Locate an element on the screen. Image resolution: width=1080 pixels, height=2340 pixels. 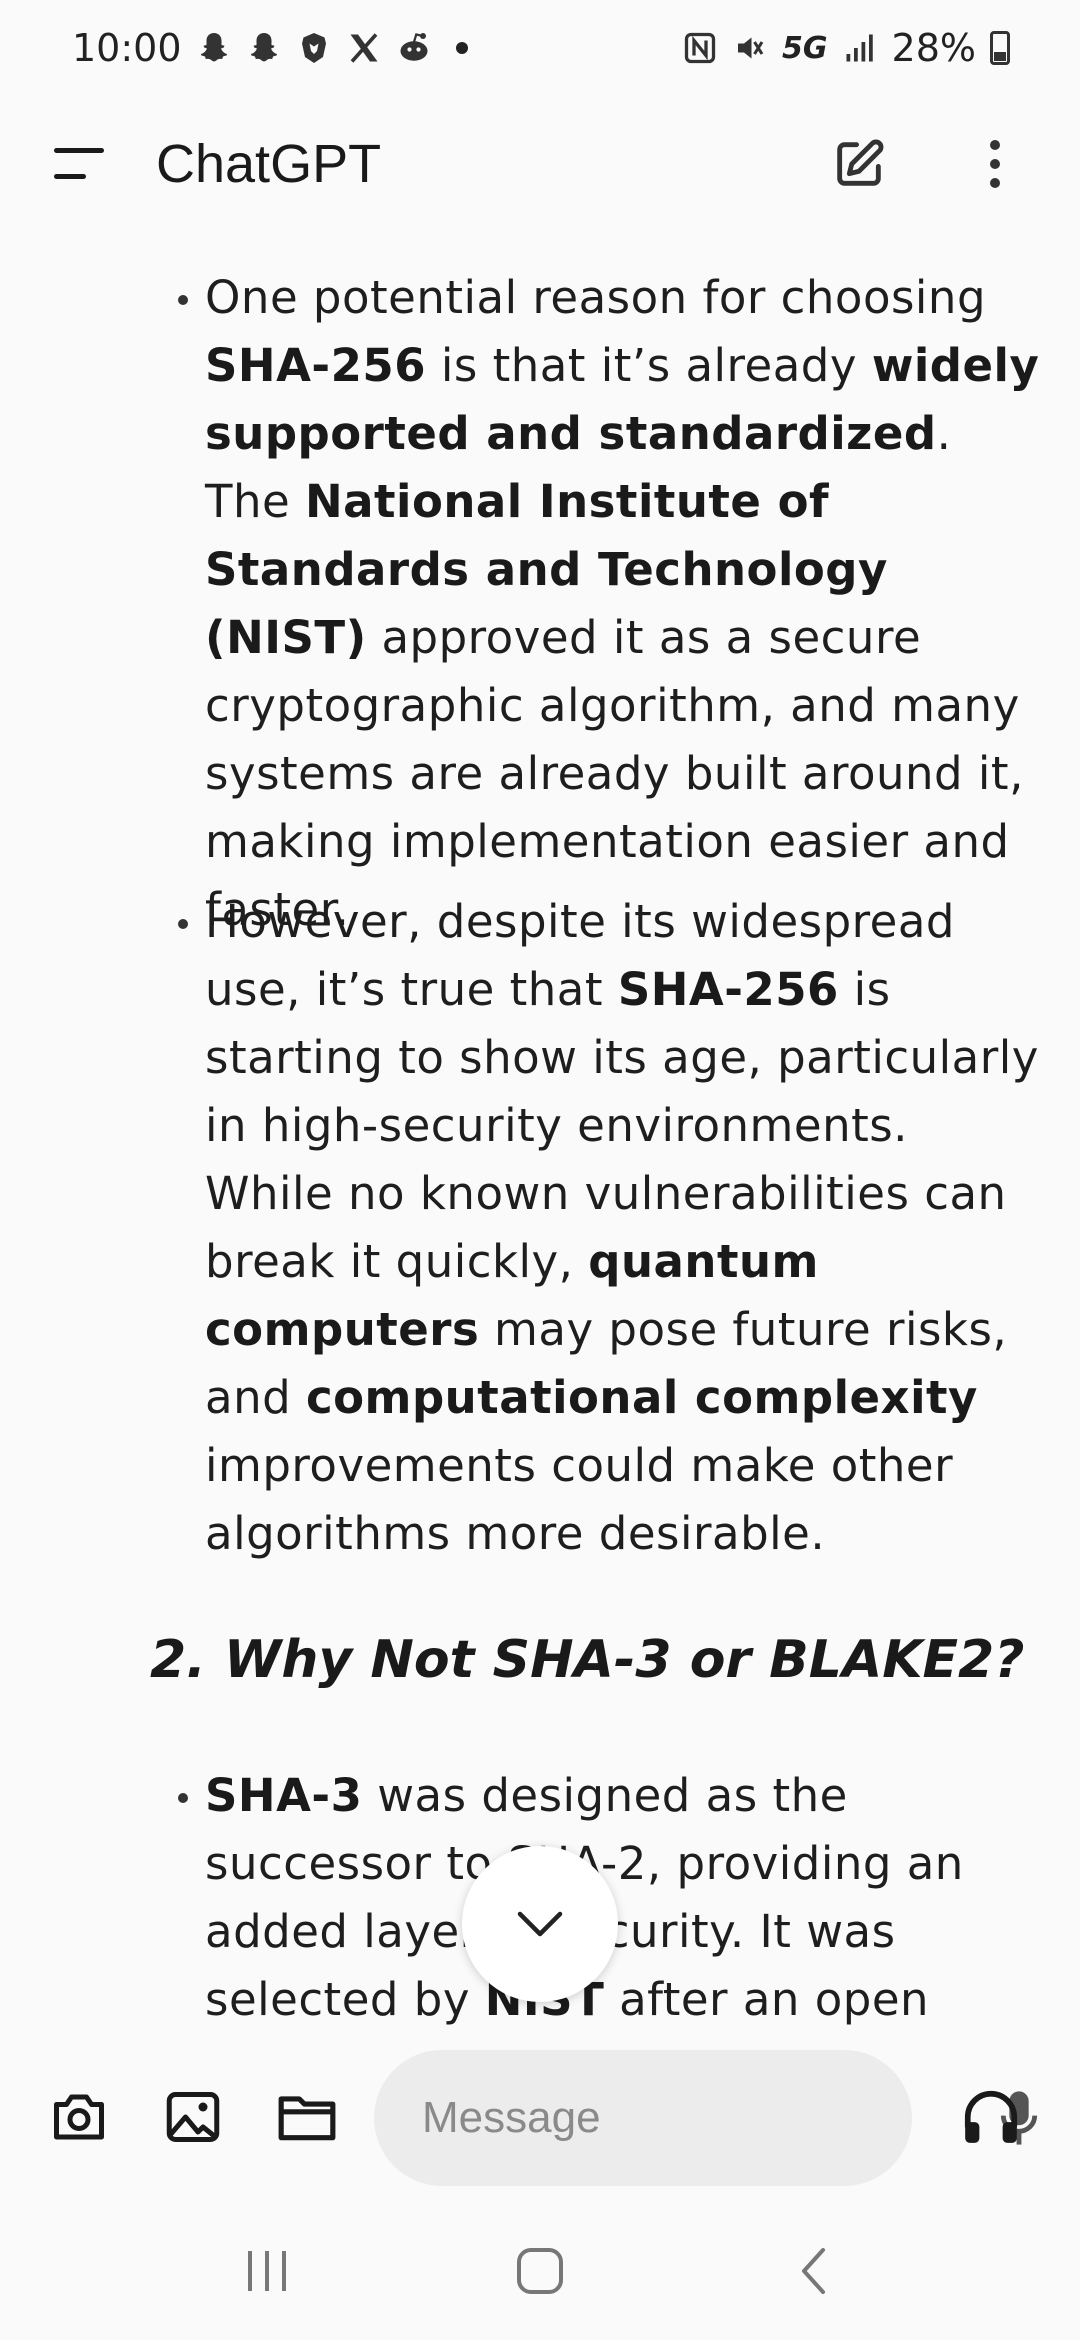
home-icon is located at coordinates (539, 2271).